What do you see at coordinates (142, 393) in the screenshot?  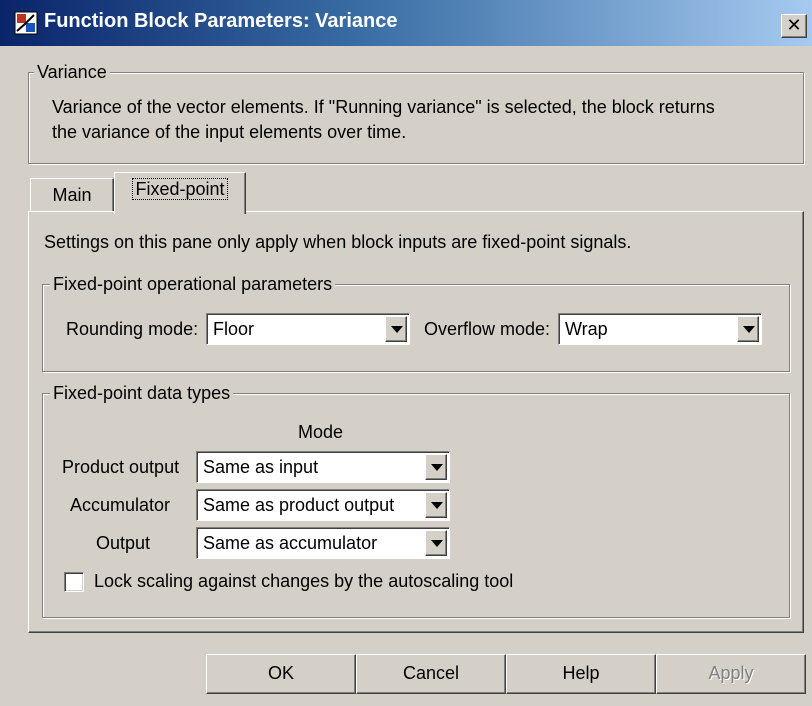 I see `data-types-label: Fixed-point data types` at bounding box center [142, 393].